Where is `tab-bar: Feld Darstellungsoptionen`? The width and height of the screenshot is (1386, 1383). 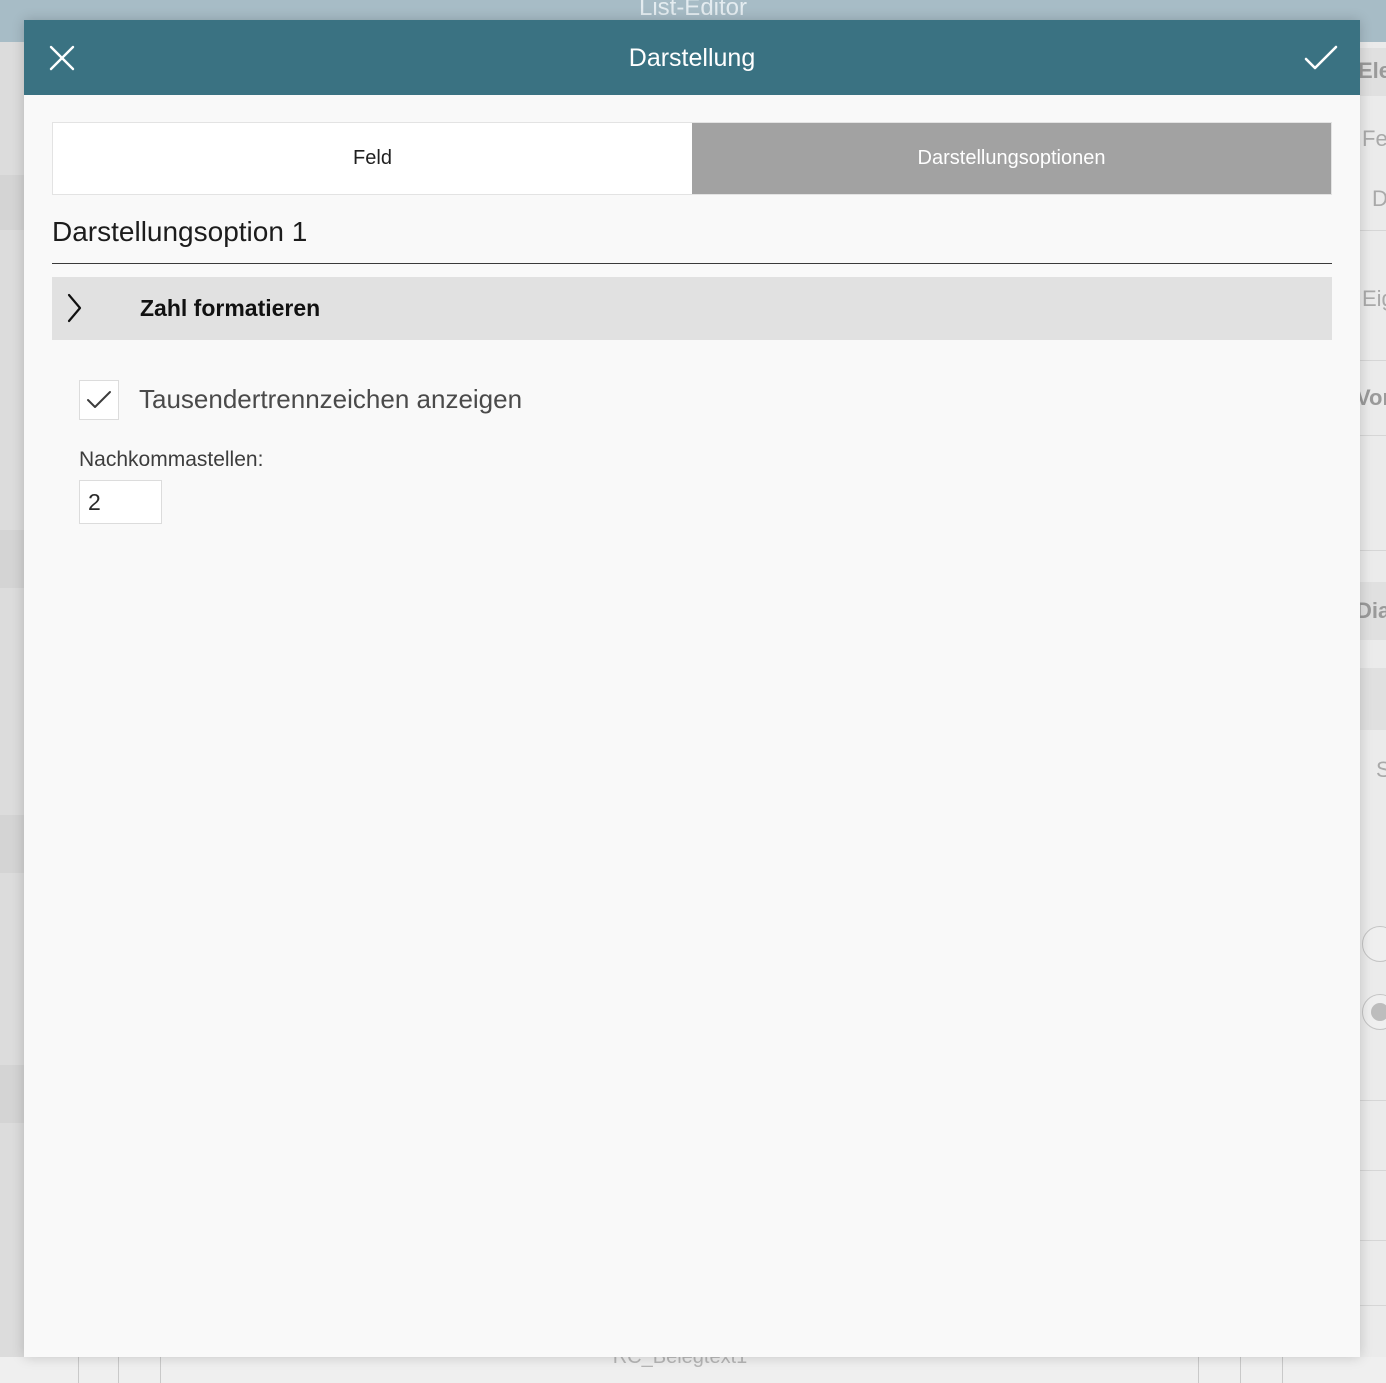
tab-bar: Feld Darstellungsoptionen is located at coordinates (692, 158).